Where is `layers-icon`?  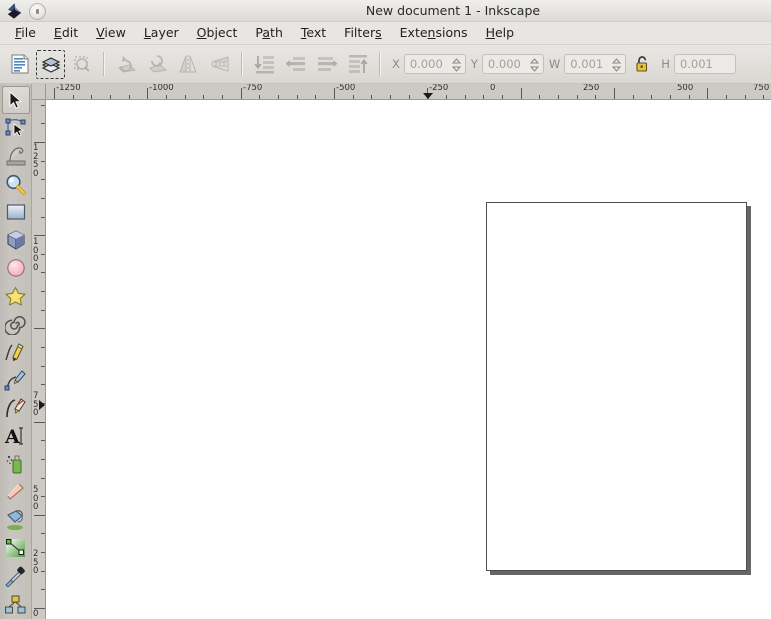
layers-icon is located at coordinates (50, 65).